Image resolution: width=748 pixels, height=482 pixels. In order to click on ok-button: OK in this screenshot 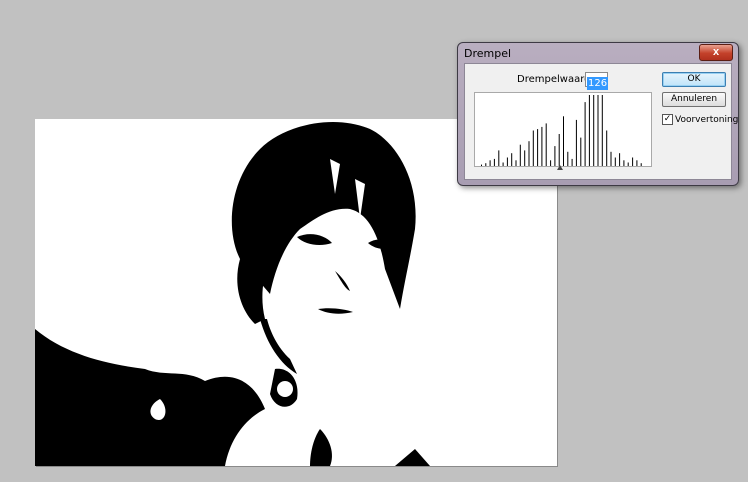, I will do `click(694, 79)`.